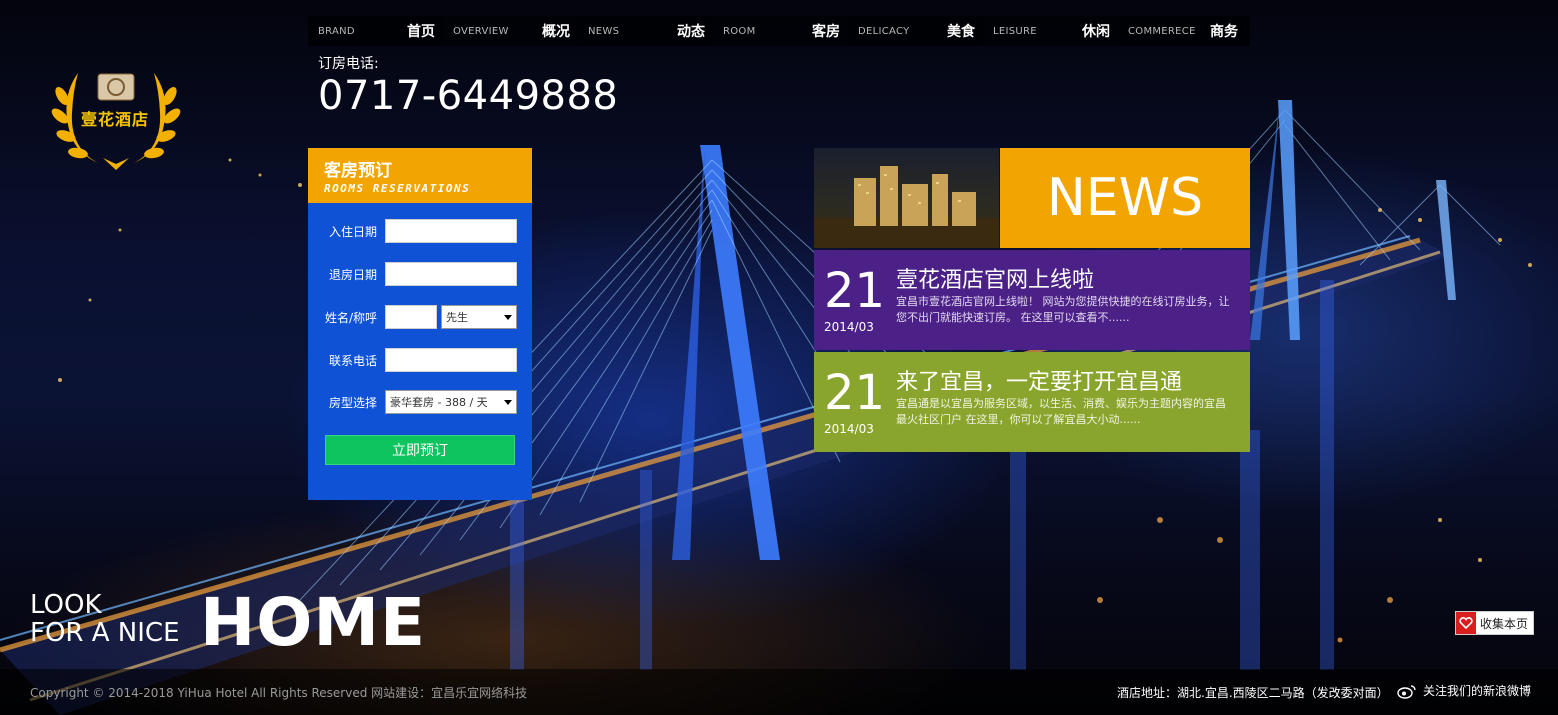 Image resolution: width=1558 pixels, height=715 pixels. I want to click on checkin-row: 入住日期, so click(420, 231).